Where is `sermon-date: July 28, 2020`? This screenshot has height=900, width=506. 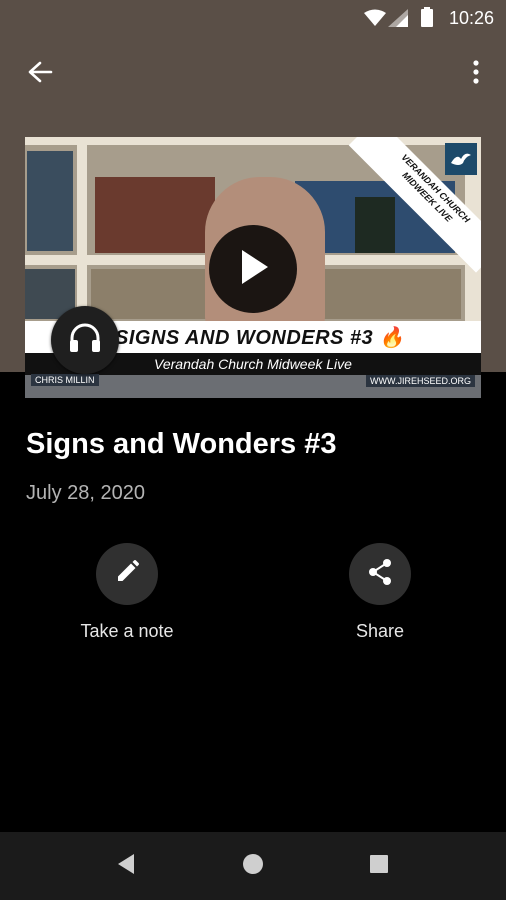 sermon-date: July 28, 2020 is located at coordinates (85, 493).